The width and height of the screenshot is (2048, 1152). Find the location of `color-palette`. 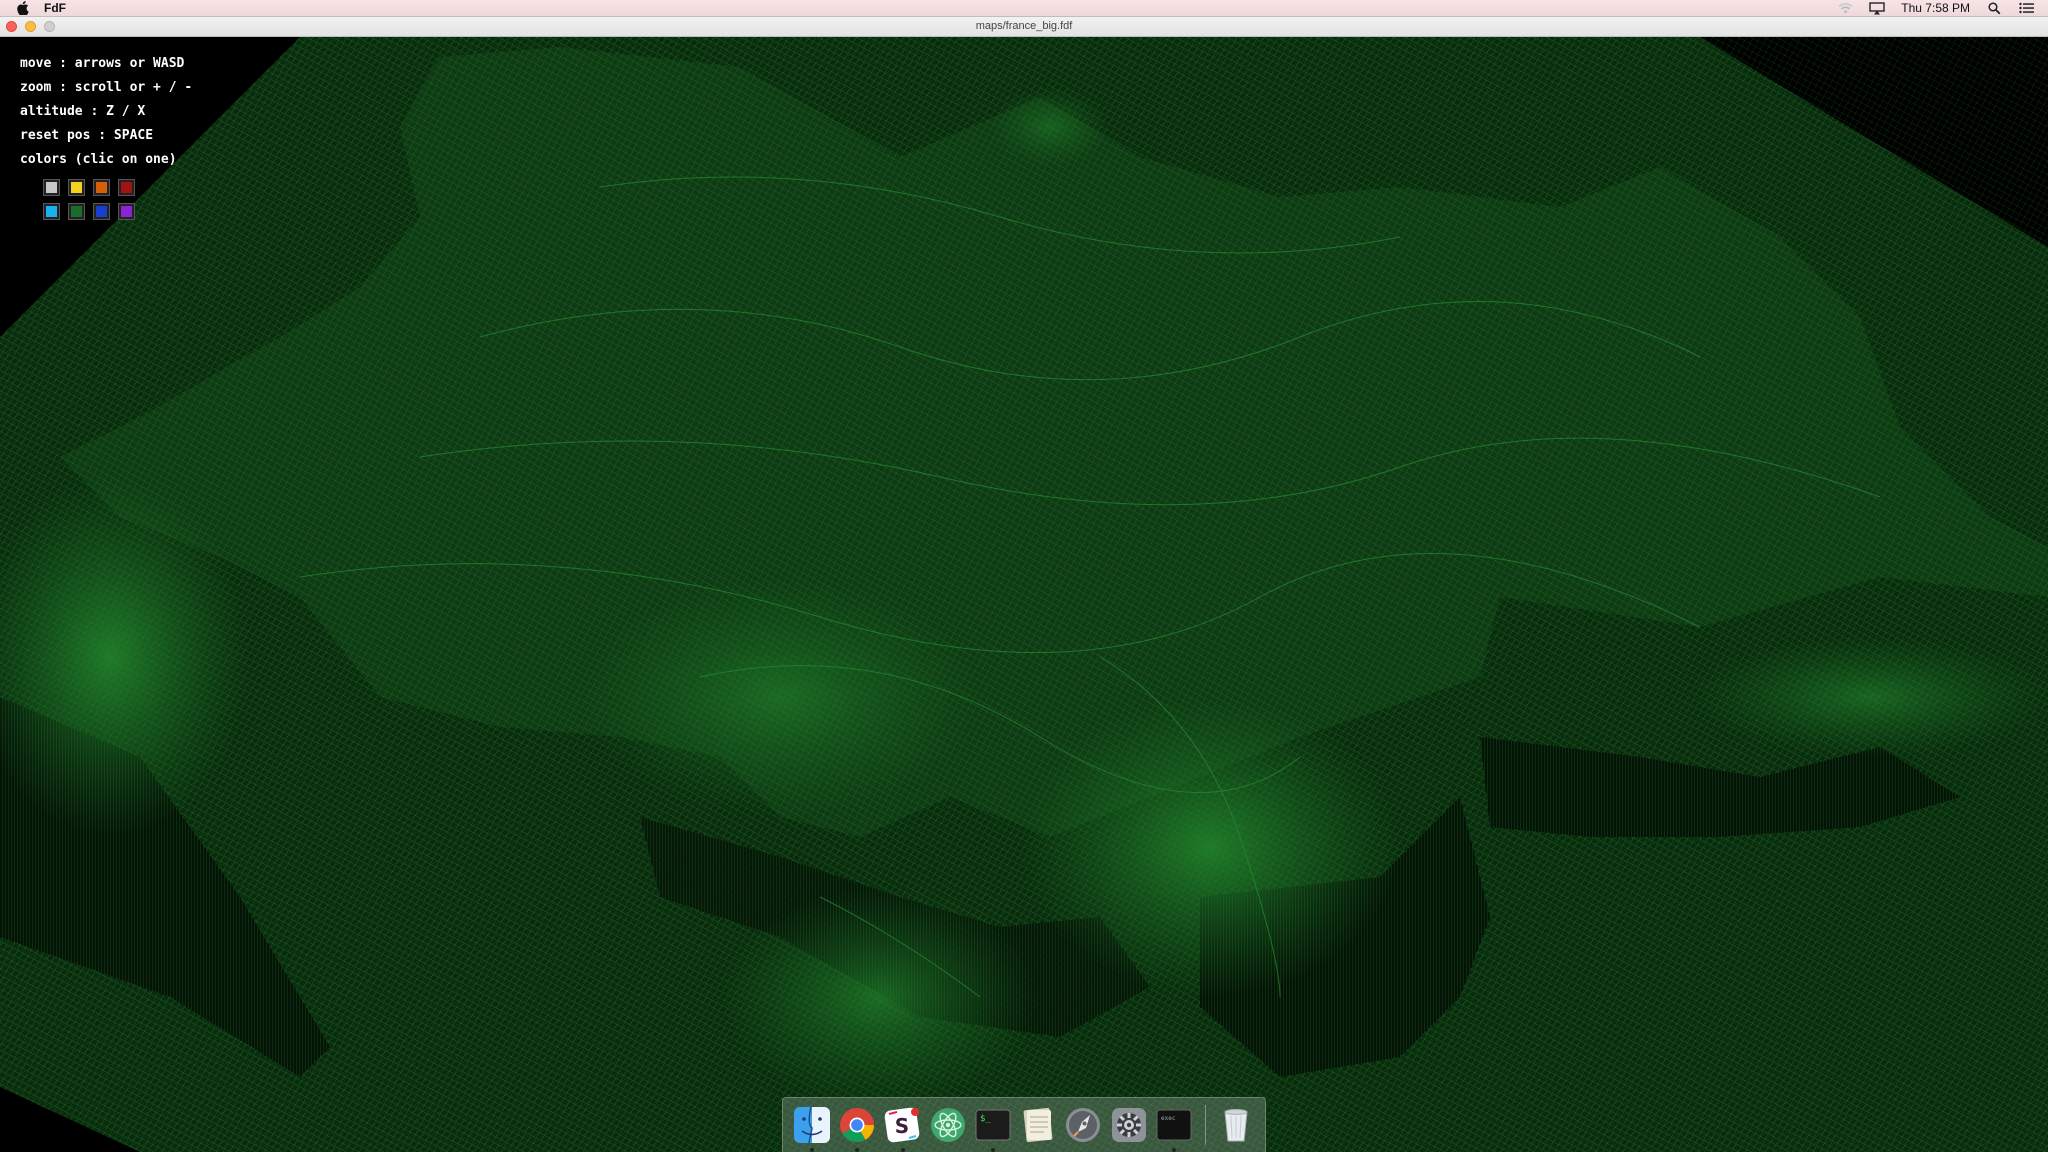

color-palette is located at coordinates (89, 203).